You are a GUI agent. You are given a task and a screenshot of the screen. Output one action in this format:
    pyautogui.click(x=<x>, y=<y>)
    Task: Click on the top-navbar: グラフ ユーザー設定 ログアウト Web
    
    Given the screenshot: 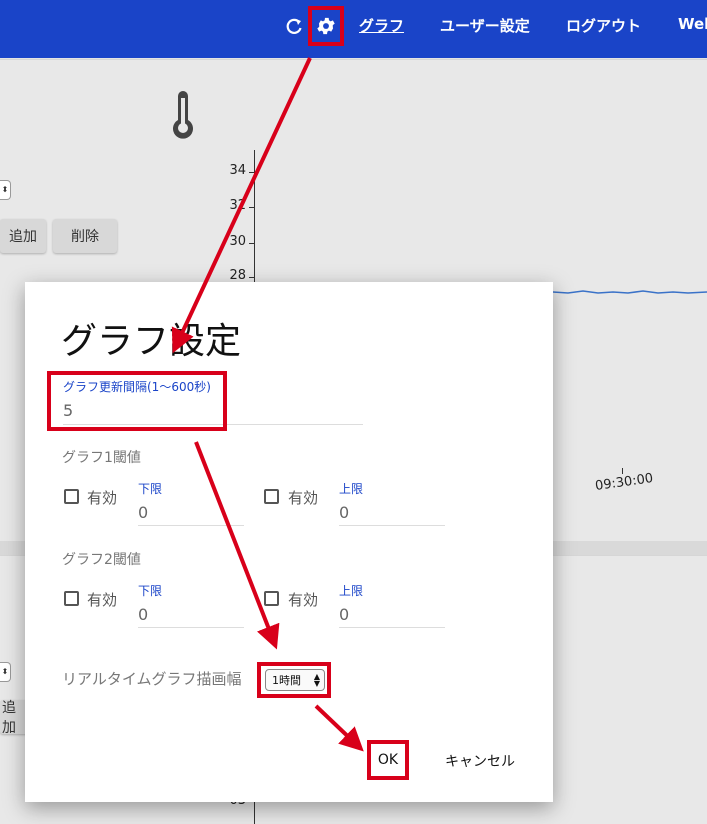 What is the action you would take?
    pyautogui.click(x=353, y=29)
    